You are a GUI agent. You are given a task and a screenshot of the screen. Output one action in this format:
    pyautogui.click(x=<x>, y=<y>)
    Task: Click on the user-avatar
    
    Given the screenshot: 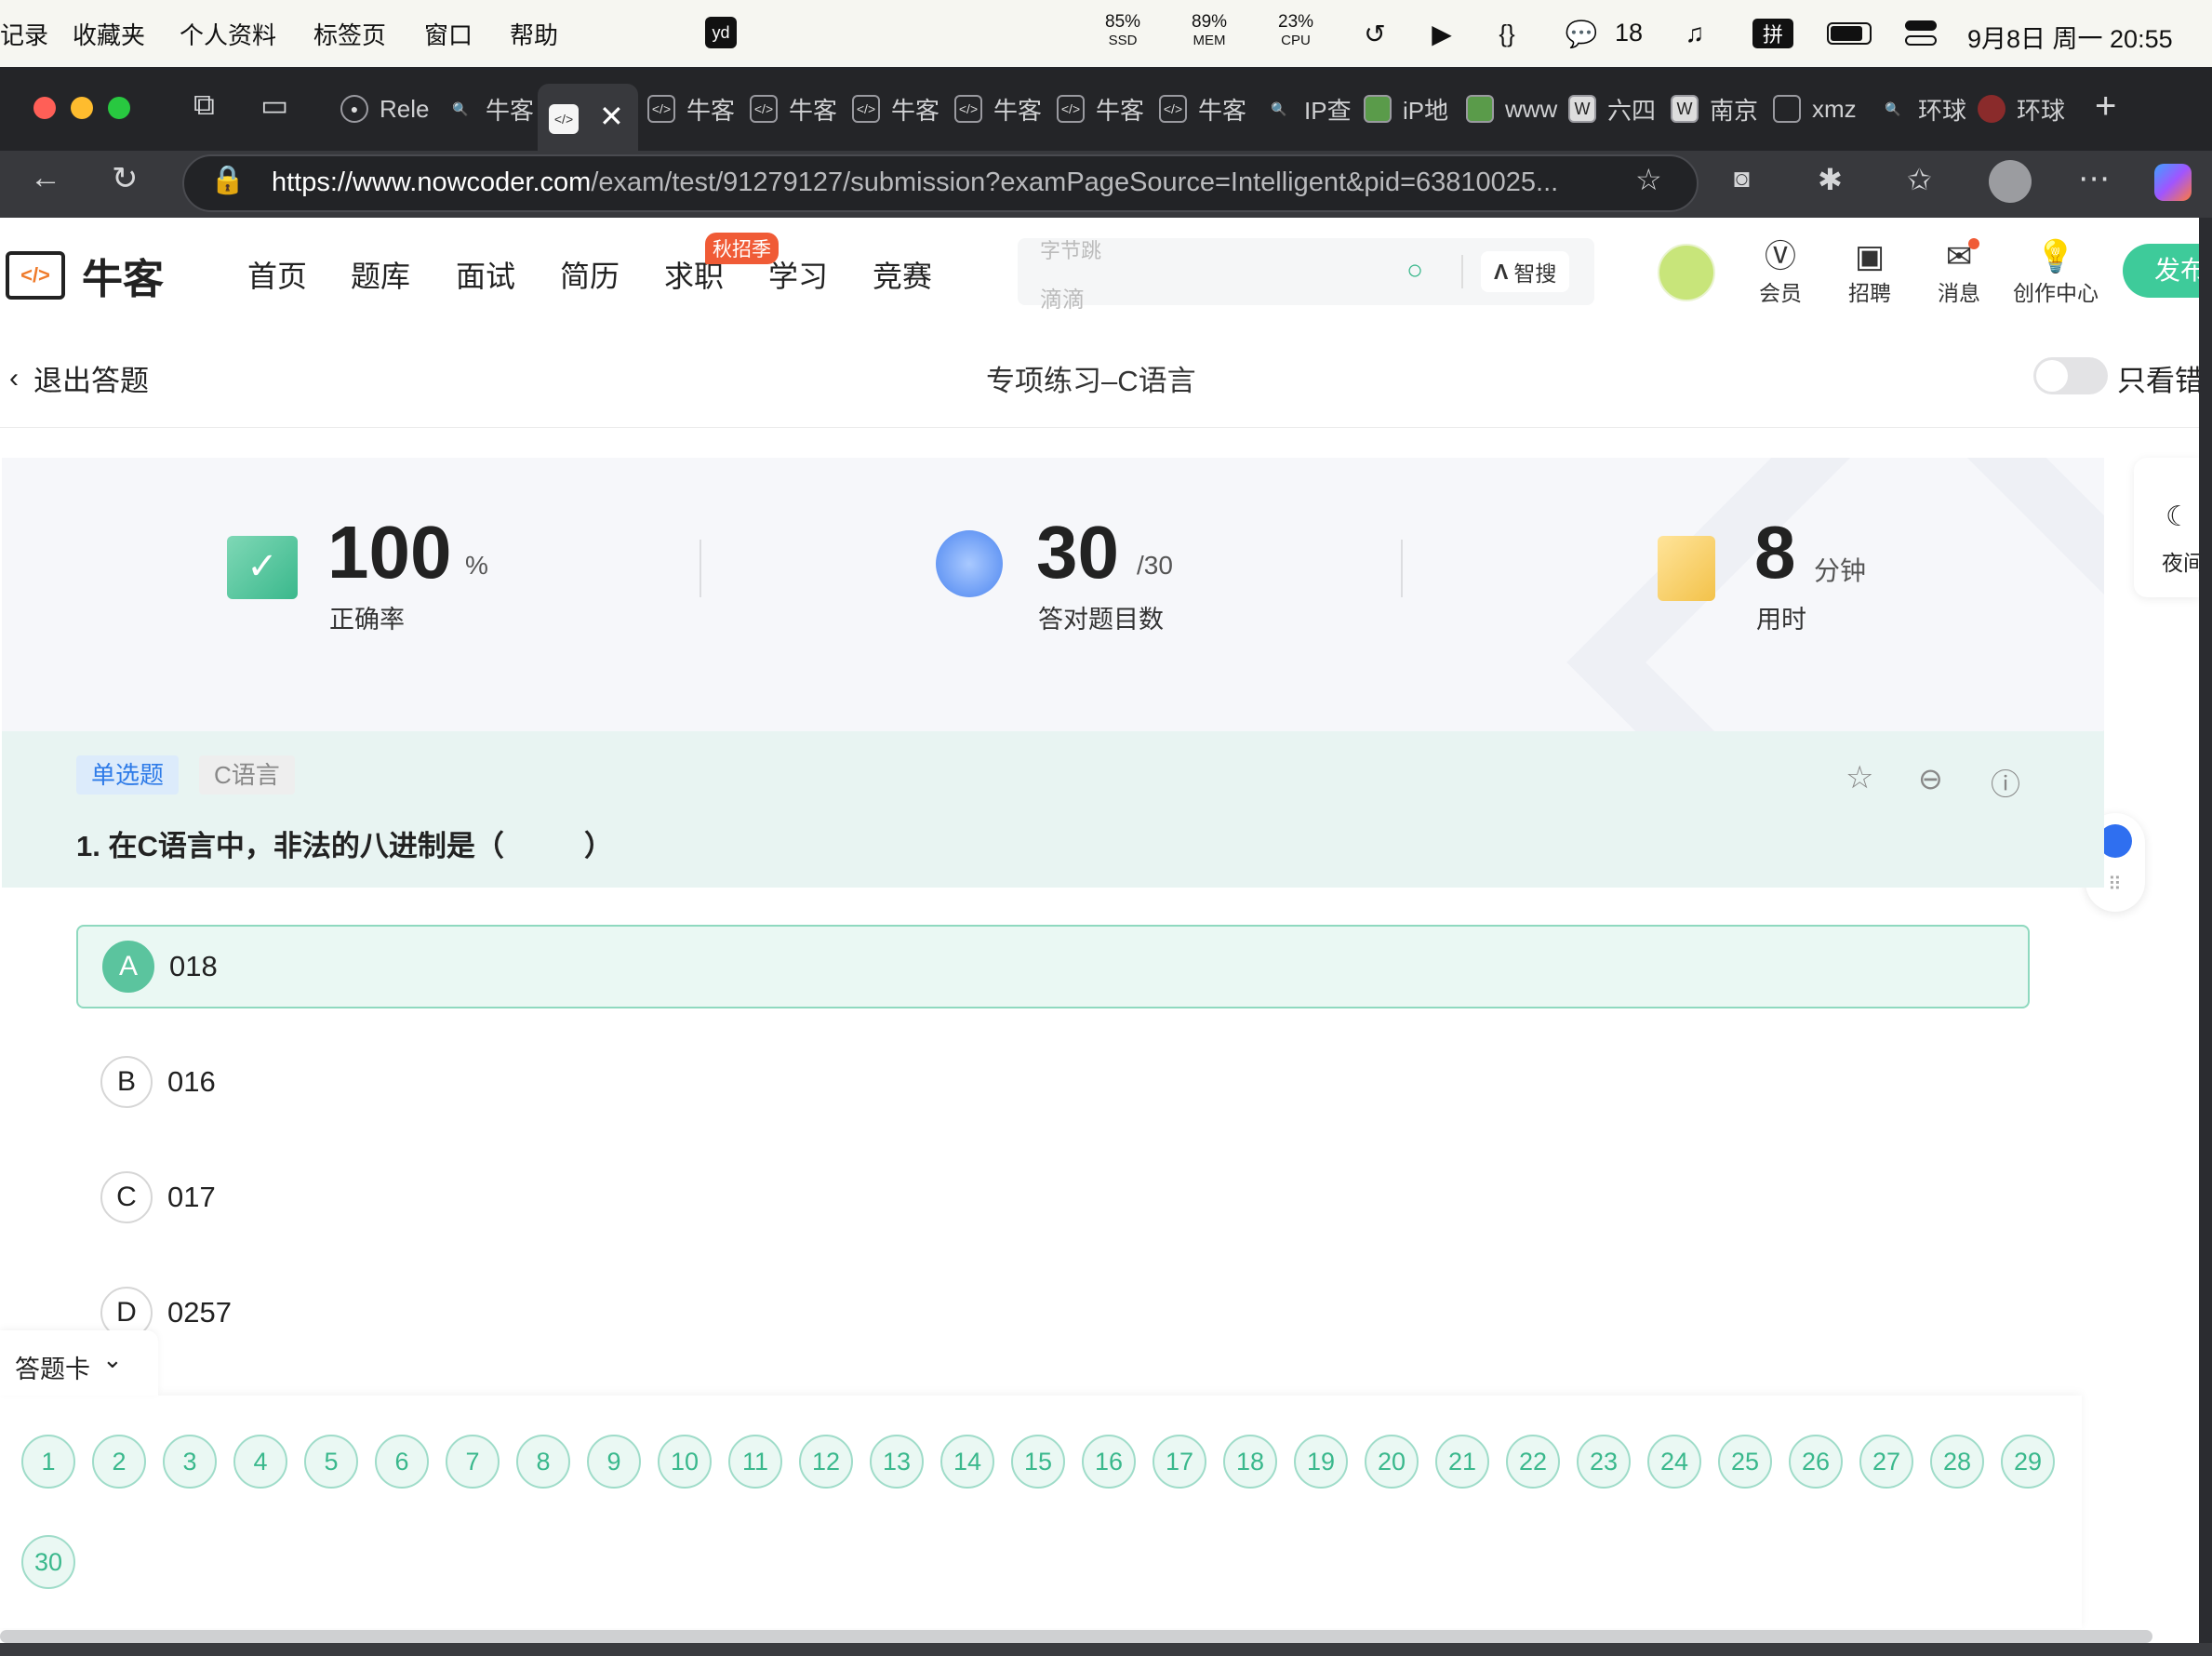 What is the action you would take?
    pyautogui.click(x=1686, y=272)
    